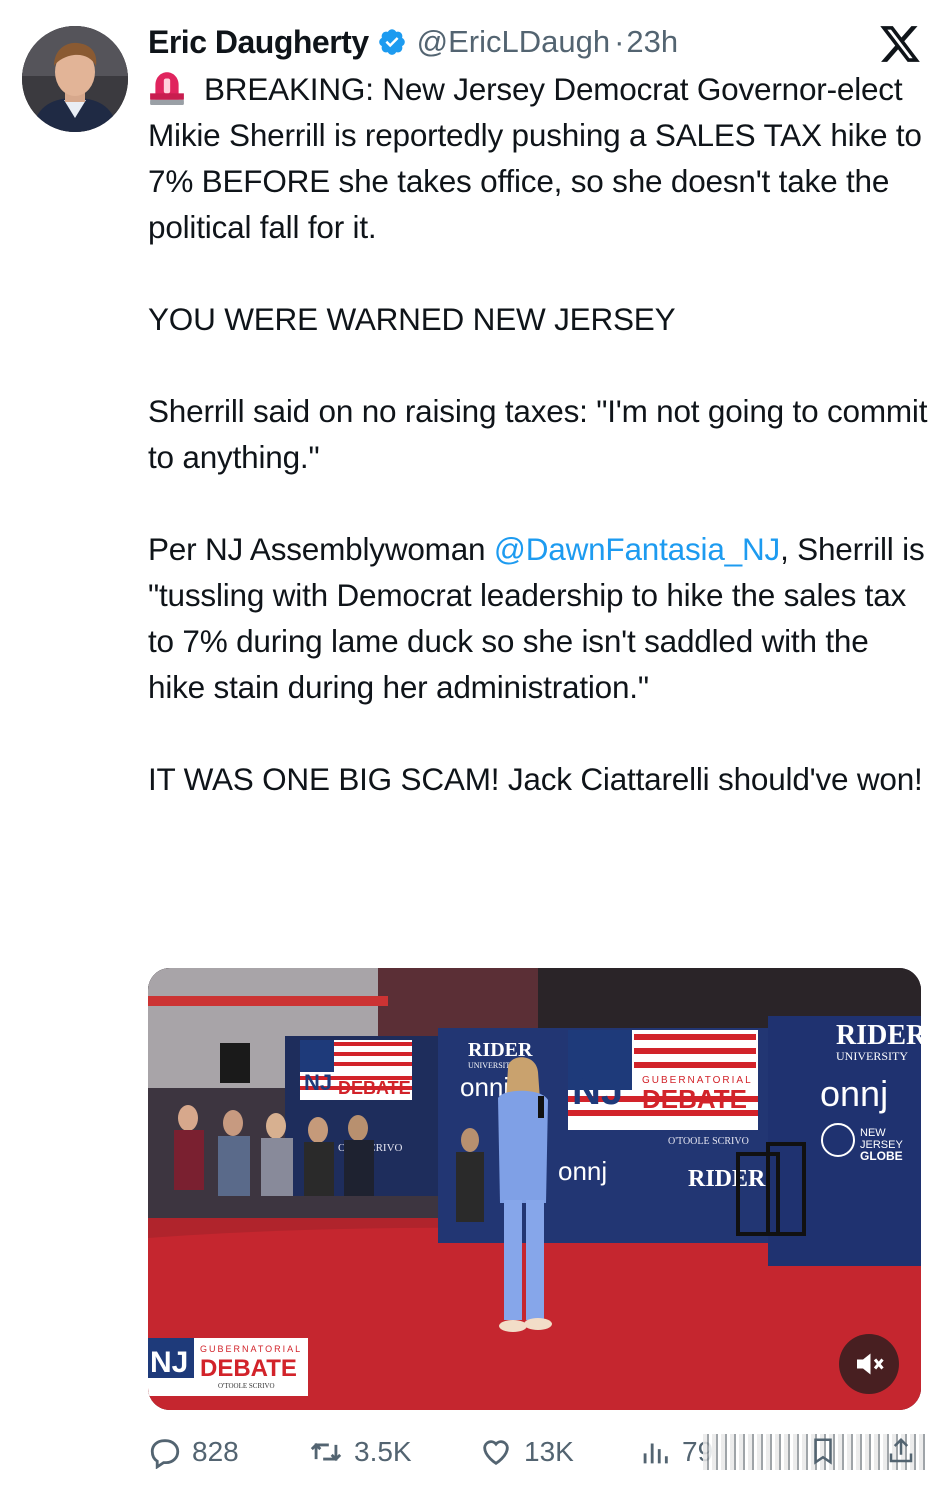 This screenshot has height=1495, width=944. What do you see at coordinates (823, 1451) in the screenshot?
I see `bookmark-icon` at bounding box center [823, 1451].